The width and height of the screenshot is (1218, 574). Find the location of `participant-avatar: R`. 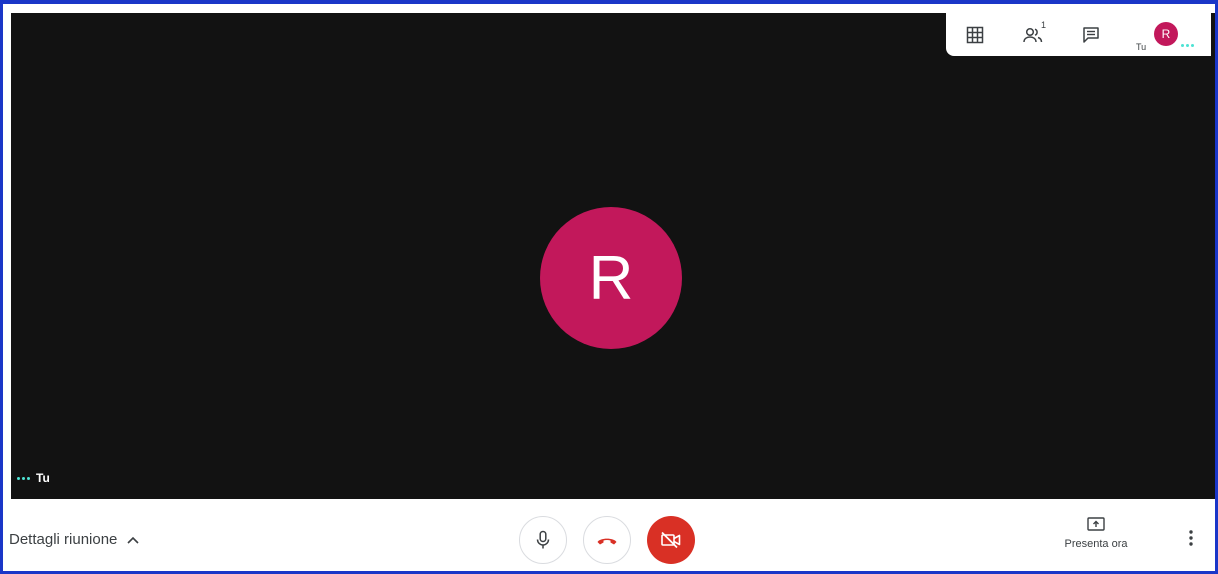

participant-avatar: R is located at coordinates (611, 278).